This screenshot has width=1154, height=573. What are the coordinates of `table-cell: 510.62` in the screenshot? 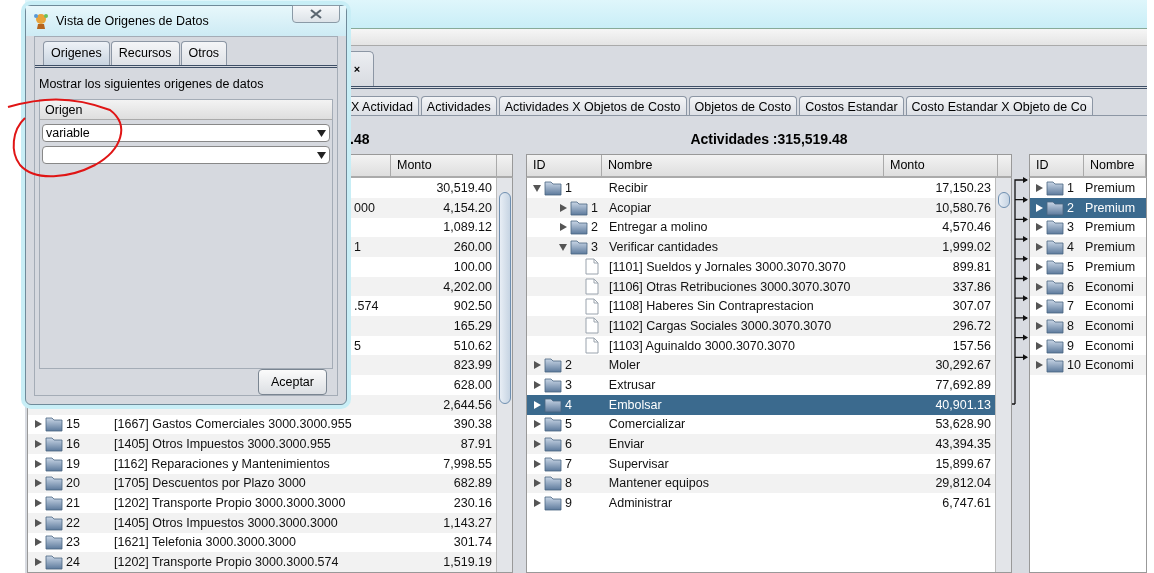 It's located at (472, 345).